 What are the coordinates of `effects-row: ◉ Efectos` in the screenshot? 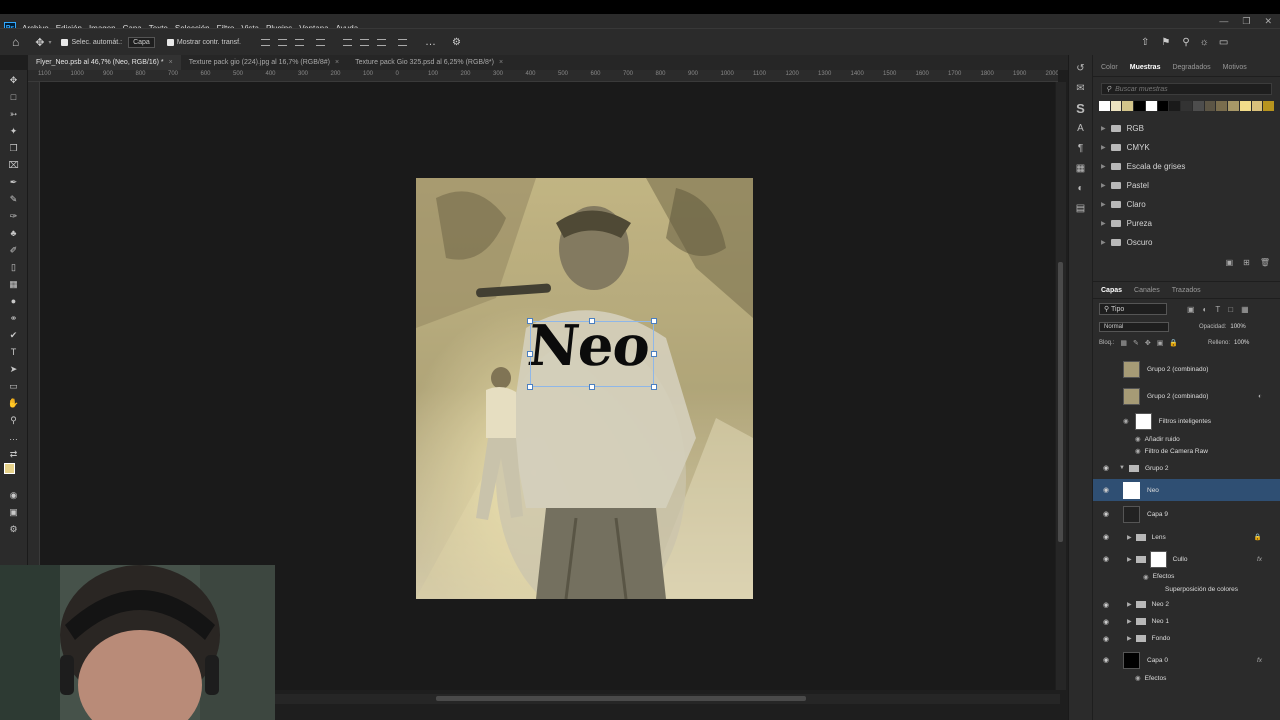 It's located at (1186, 678).